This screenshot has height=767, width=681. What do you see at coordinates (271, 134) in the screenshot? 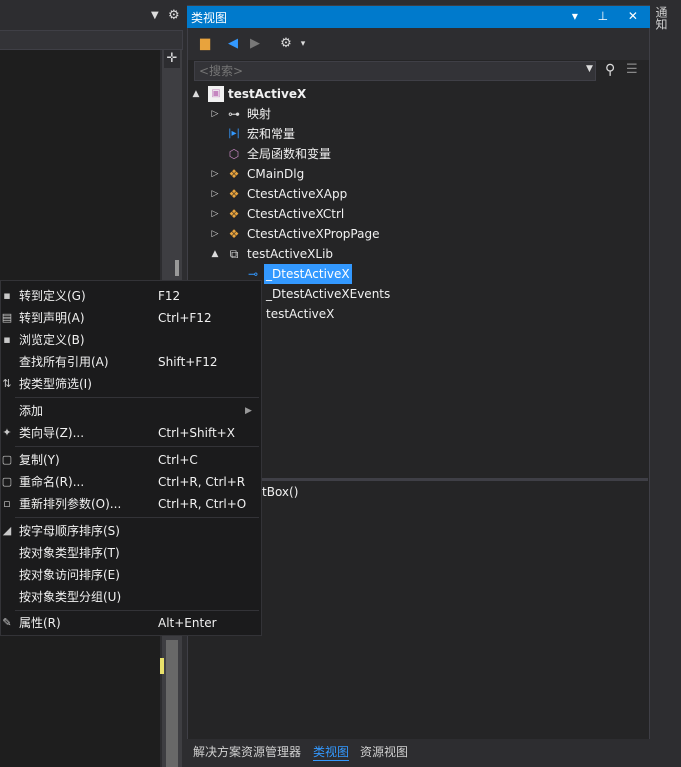
I see `tree-item-label: 宏和常量` at bounding box center [271, 134].